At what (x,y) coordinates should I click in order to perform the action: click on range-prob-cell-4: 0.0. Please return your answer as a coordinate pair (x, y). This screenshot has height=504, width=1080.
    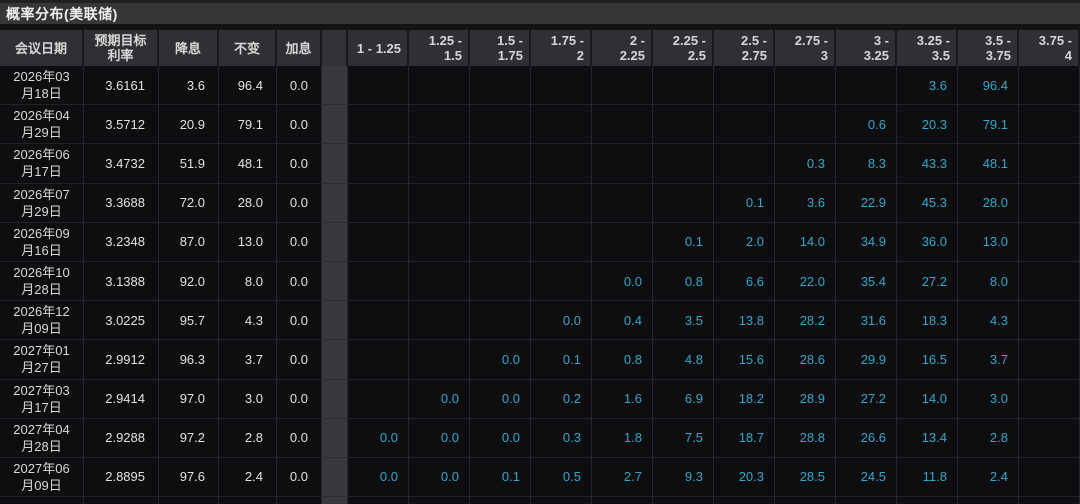
    Looking at the image, I should click on (622, 281).